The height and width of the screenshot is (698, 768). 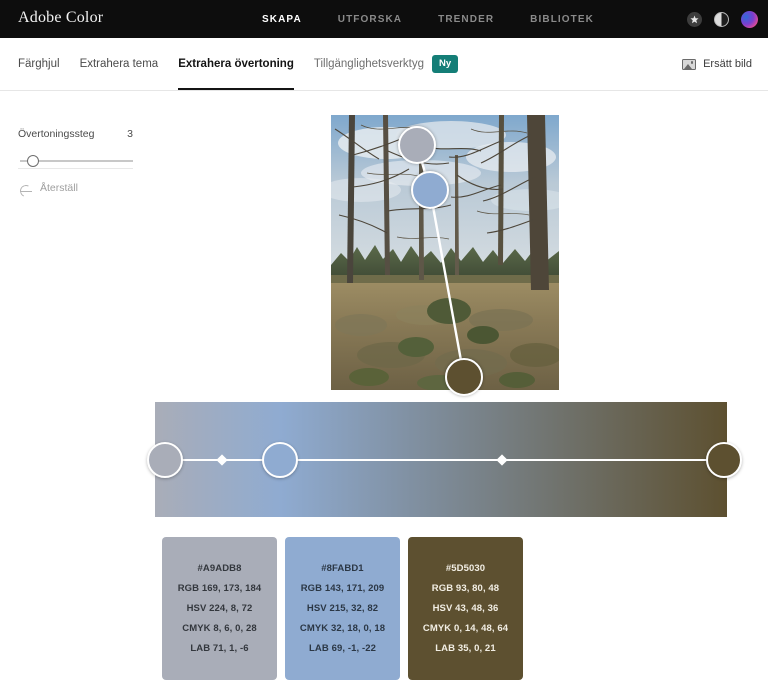 I want to click on reset-button: Återställ, so click(x=49, y=188).